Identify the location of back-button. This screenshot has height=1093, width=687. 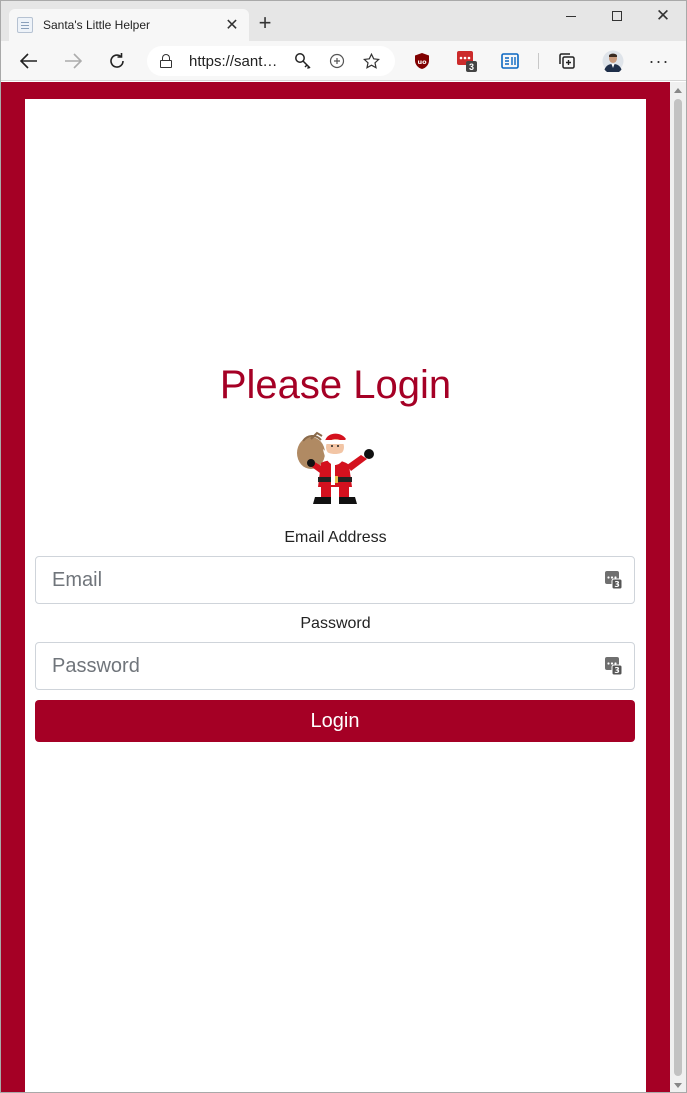
(29, 61).